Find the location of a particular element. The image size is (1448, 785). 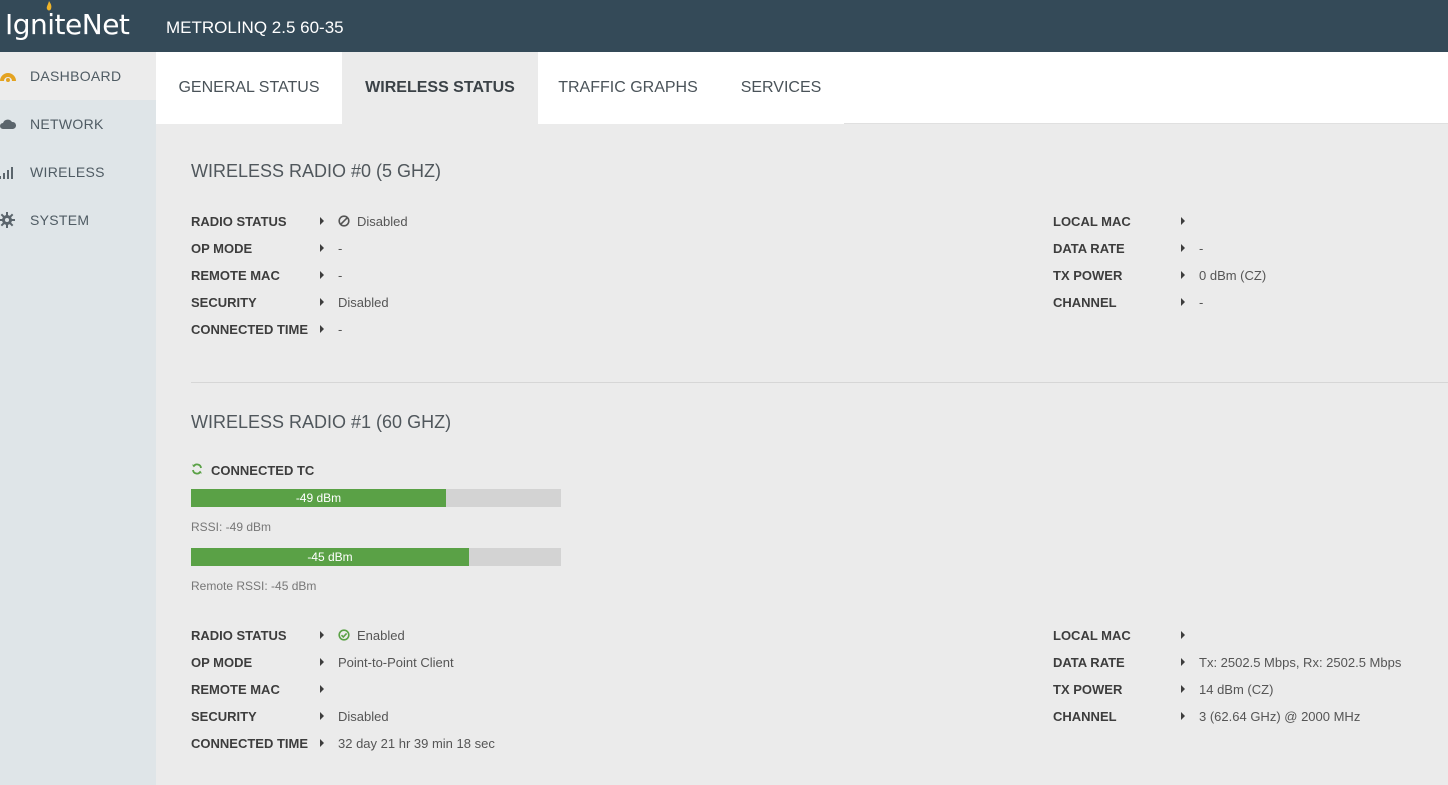

tab-bar-divider is located at coordinates (1146, 123).